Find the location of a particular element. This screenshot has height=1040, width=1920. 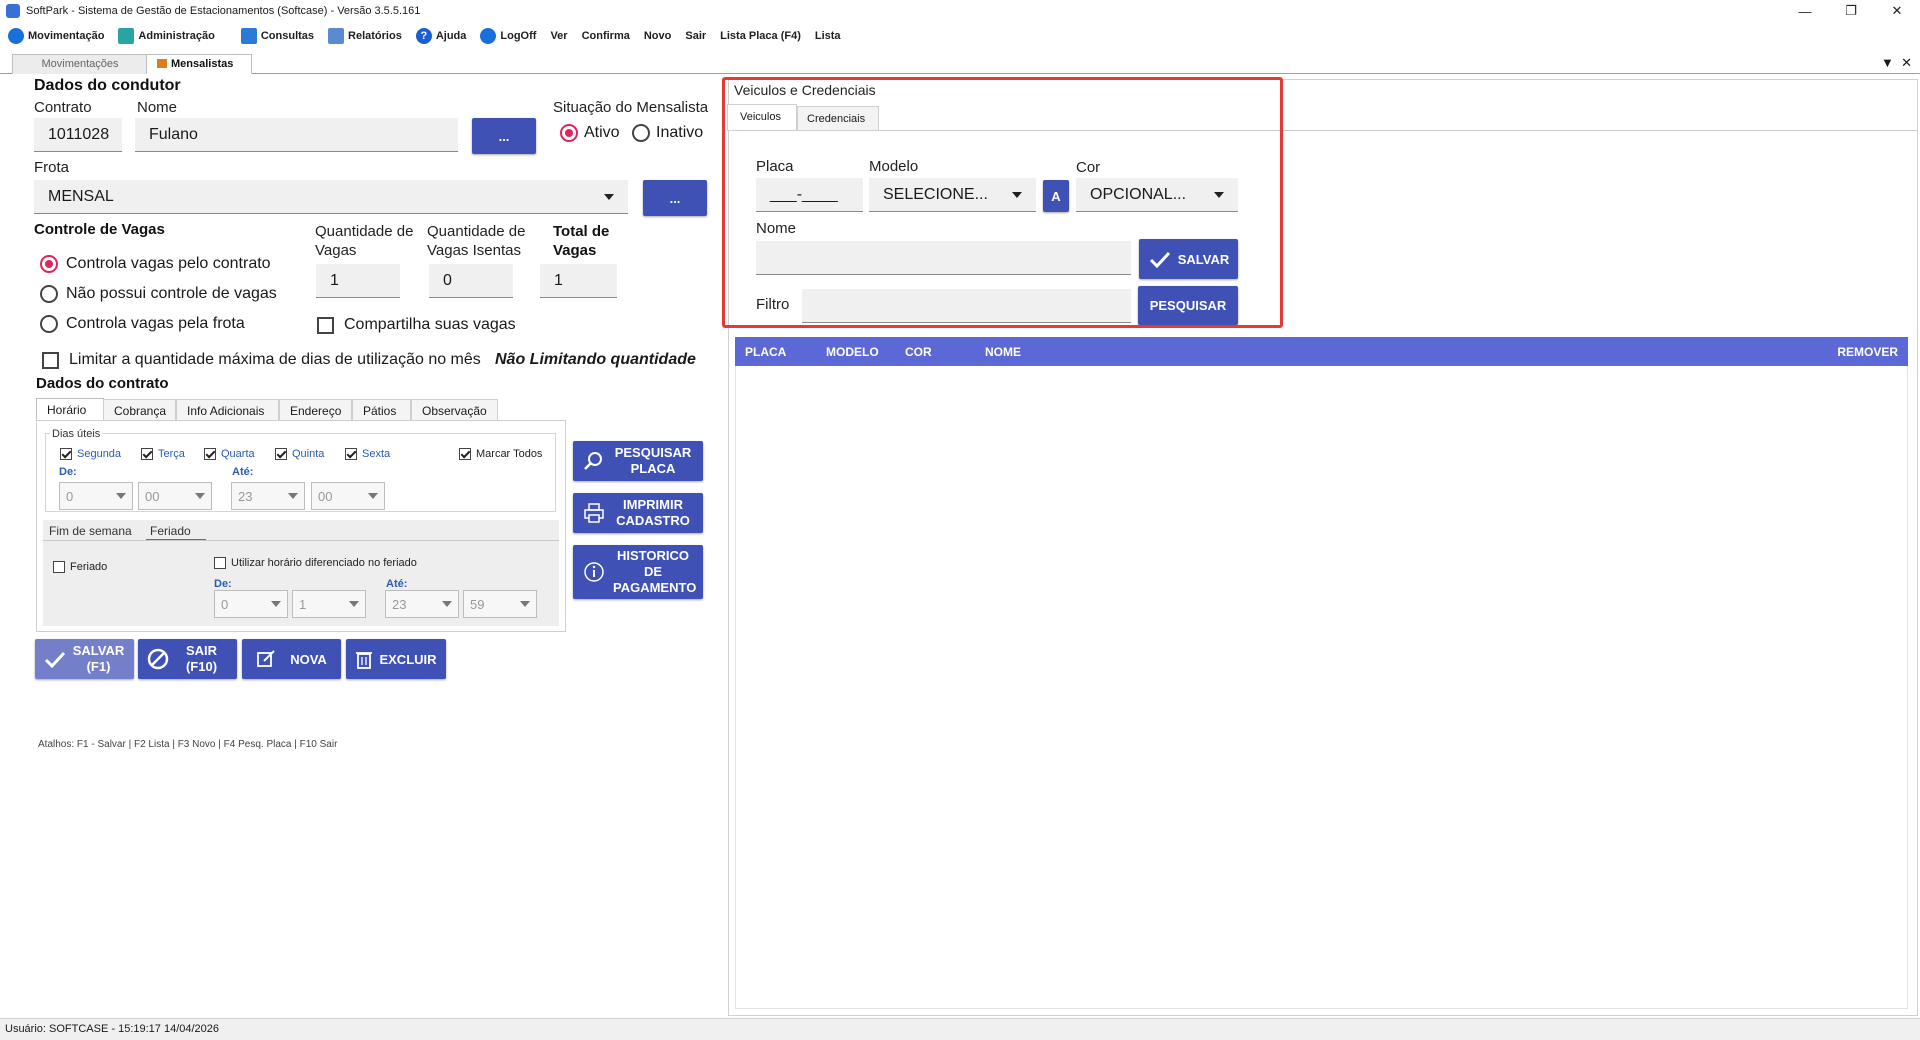

menu-lista: Lista is located at coordinates (828, 36).